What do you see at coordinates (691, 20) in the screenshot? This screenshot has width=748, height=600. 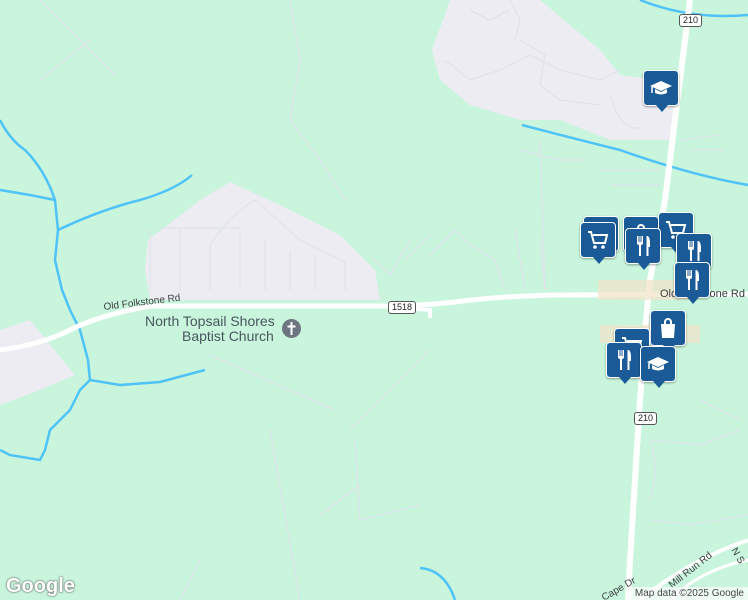 I see `route-shield-210-north: 210` at bounding box center [691, 20].